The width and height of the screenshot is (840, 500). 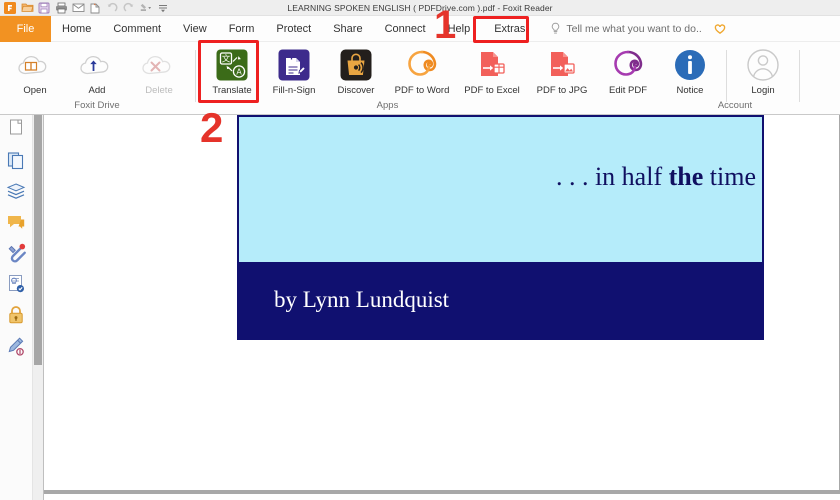 I want to click on ribbon-button-discover: Discover, so click(x=356, y=71).